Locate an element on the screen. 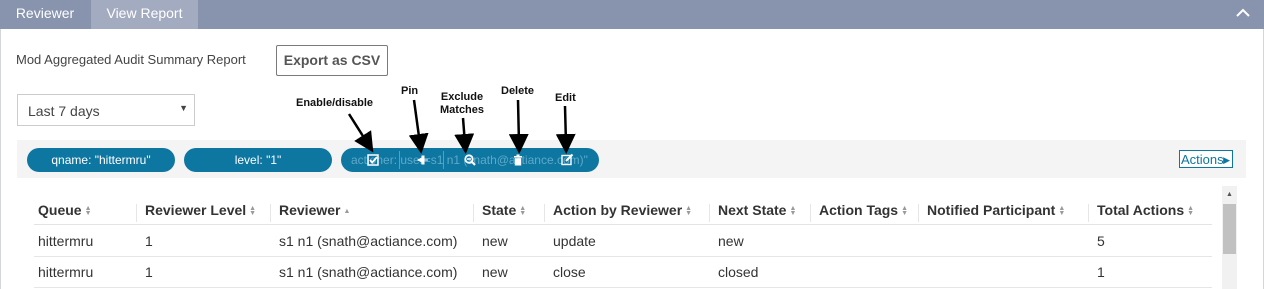  cell-total-actions: 5 is located at coordinates (1101, 241).